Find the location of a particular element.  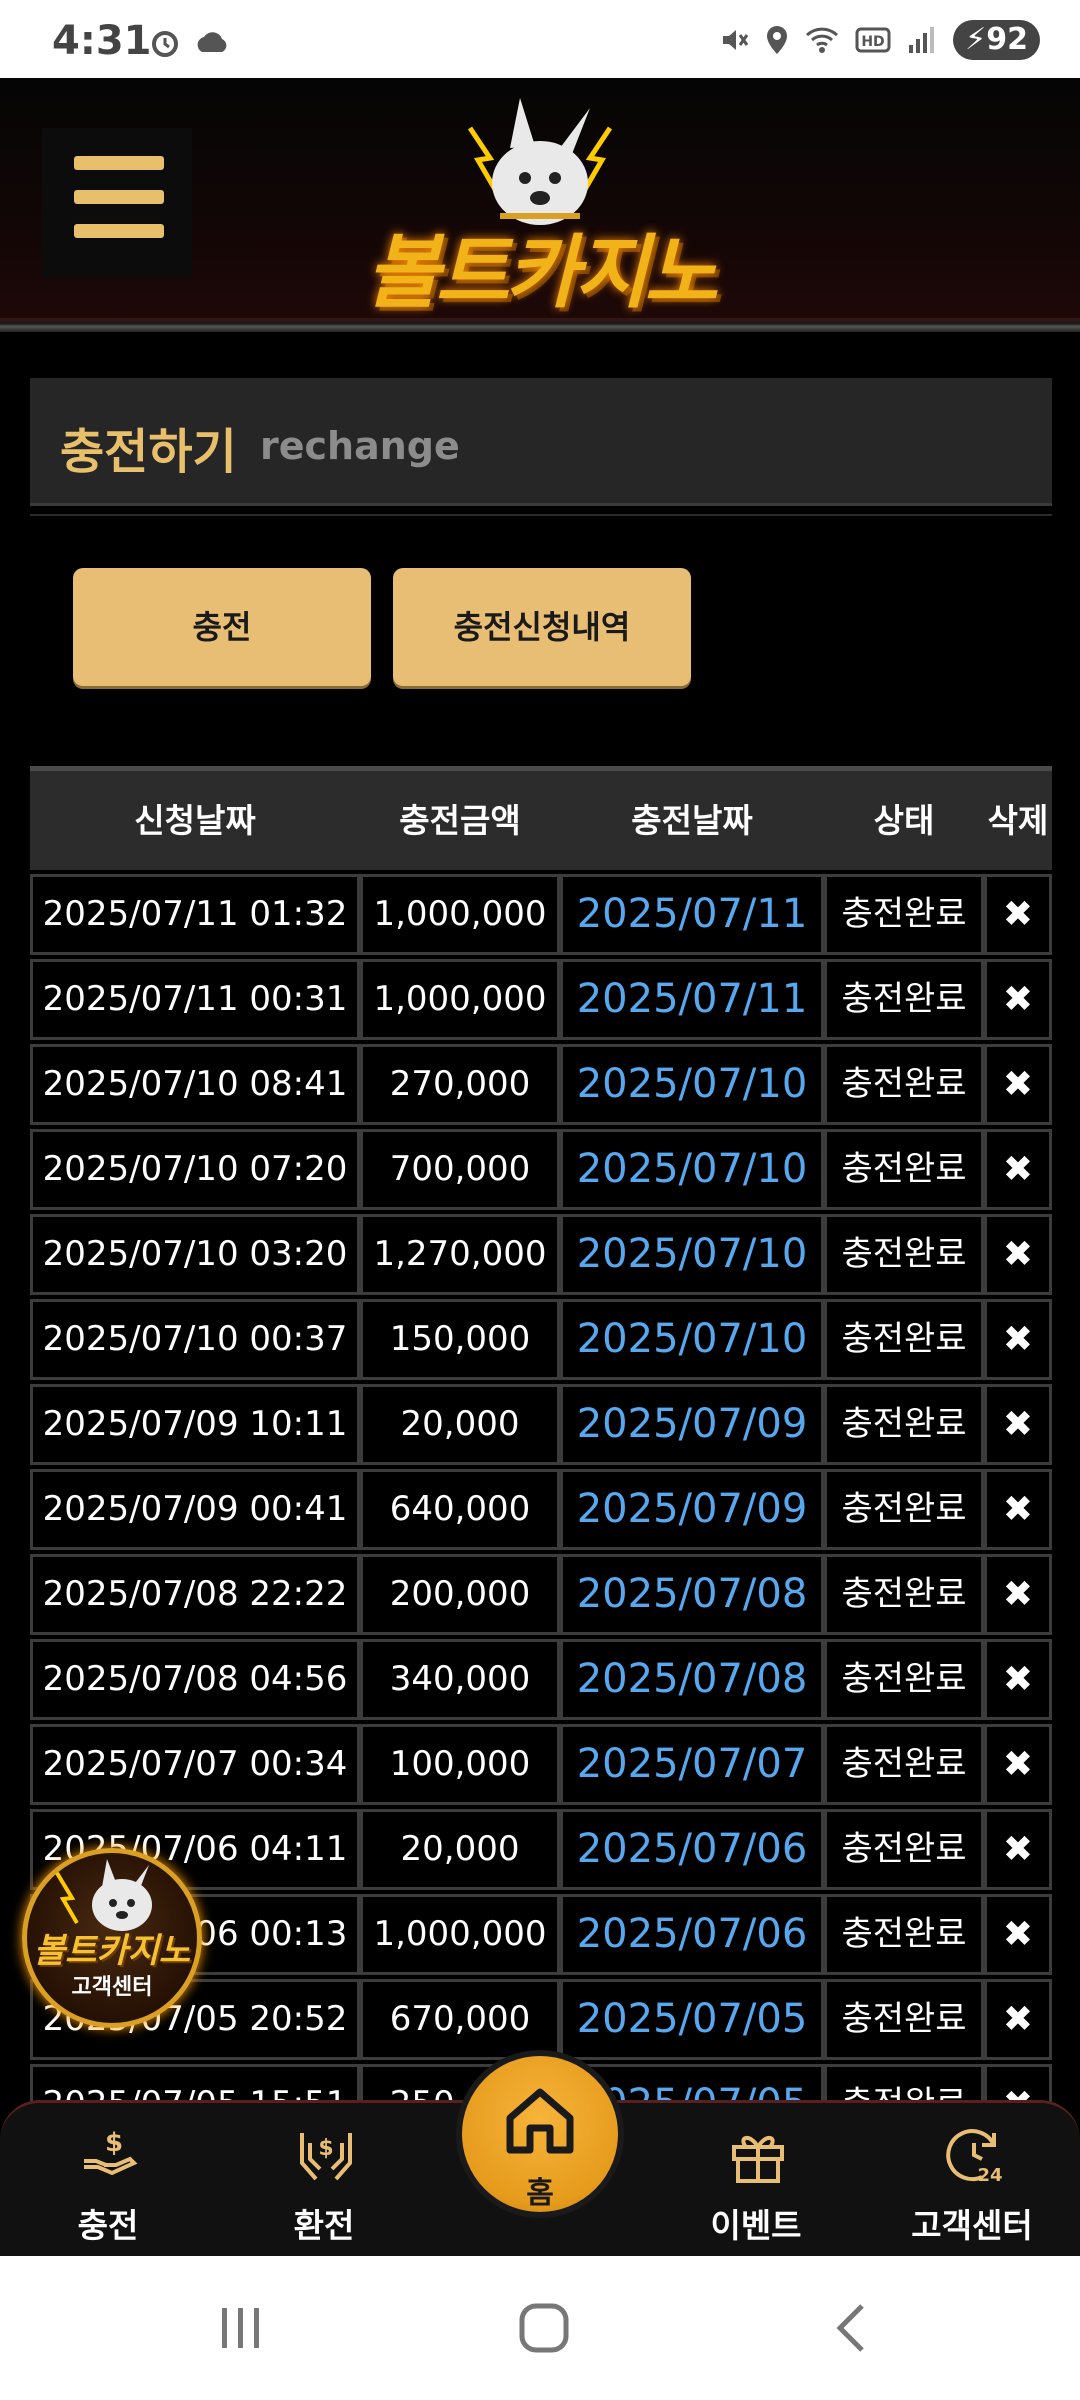

nav-item-charge: $ 충전 is located at coordinates (108, 2181).